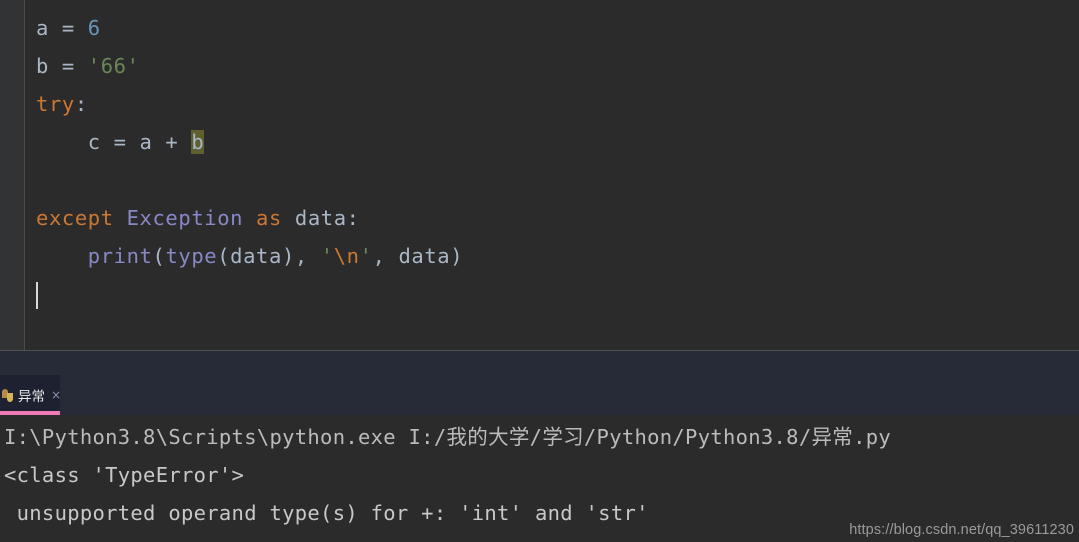 This screenshot has height=542, width=1079. What do you see at coordinates (120, 256) in the screenshot?
I see `code-token: print` at bounding box center [120, 256].